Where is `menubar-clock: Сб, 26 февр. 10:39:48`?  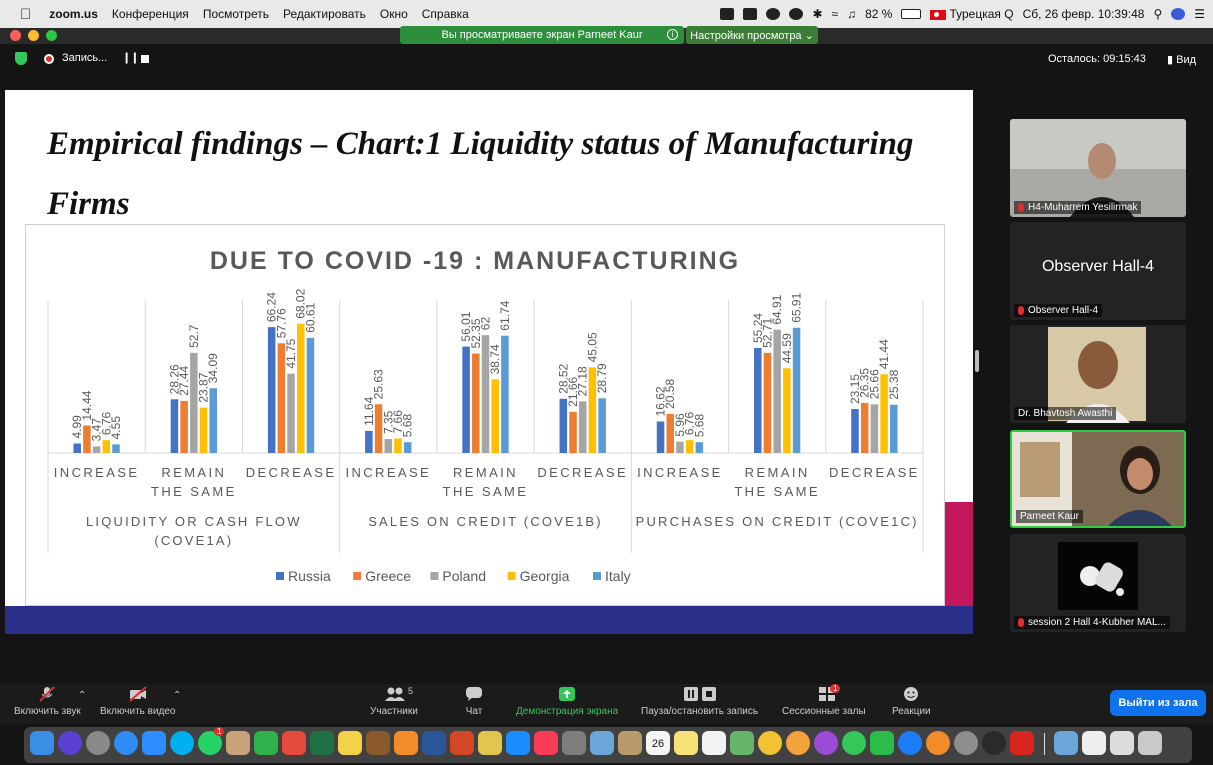 menubar-clock: Сб, 26 февр. 10:39:48 is located at coordinates (1084, 14).